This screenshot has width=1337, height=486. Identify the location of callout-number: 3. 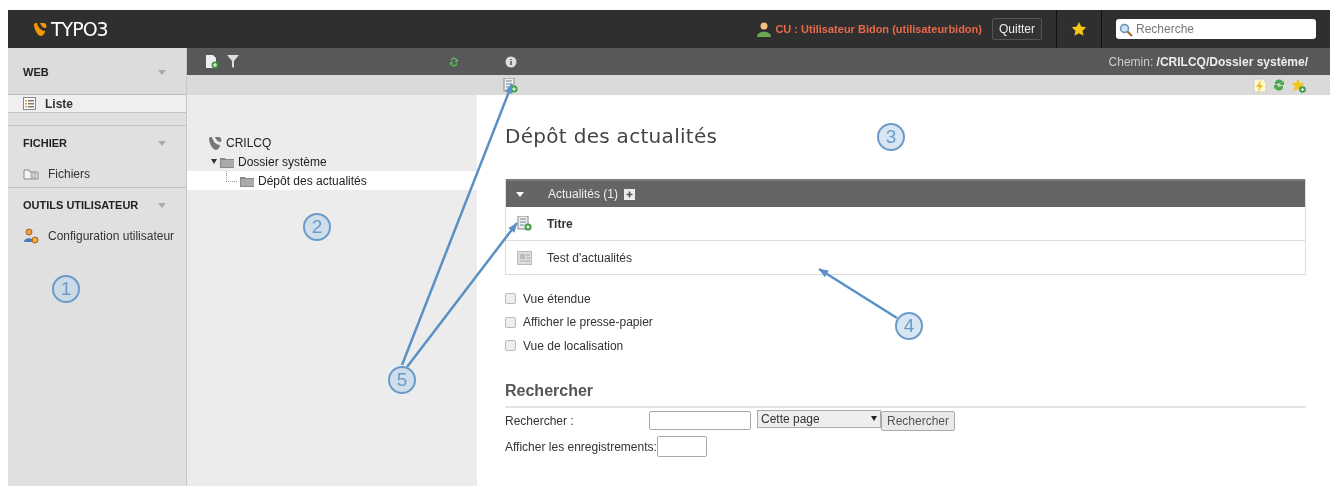
(891, 137).